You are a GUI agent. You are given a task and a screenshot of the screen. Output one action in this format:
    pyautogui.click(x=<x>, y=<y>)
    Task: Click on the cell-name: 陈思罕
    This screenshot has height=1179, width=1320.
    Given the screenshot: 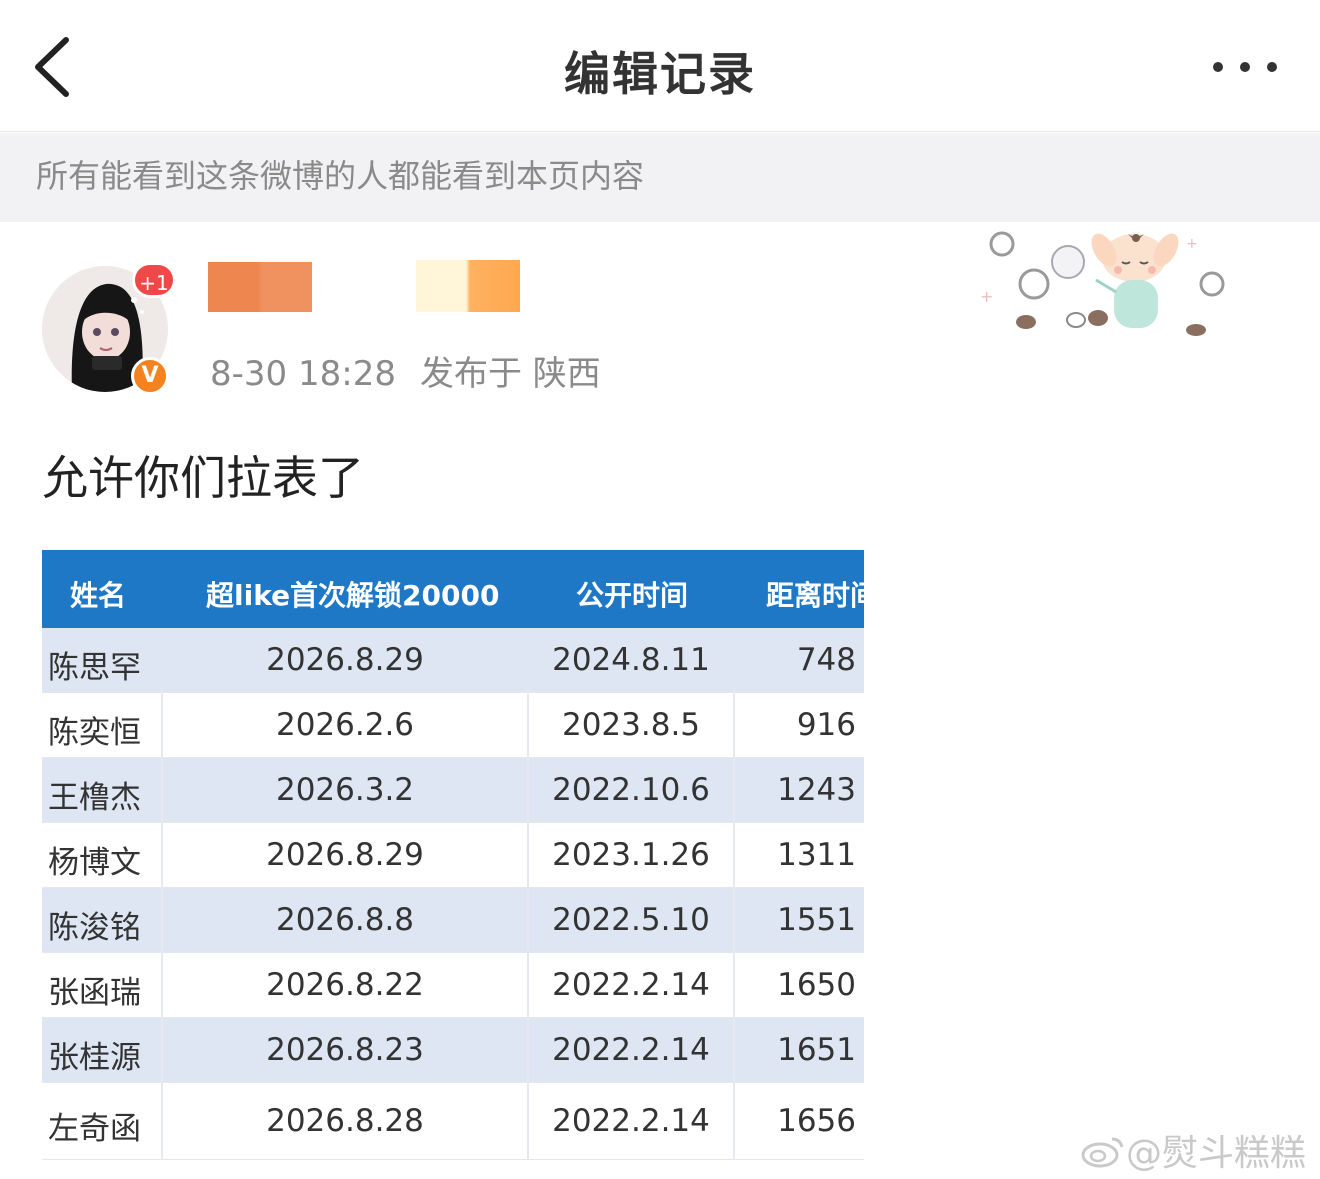 What is the action you would take?
    pyautogui.click(x=94, y=668)
    